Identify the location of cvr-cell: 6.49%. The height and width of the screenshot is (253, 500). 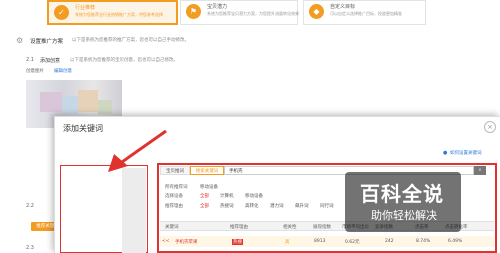
(455, 241).